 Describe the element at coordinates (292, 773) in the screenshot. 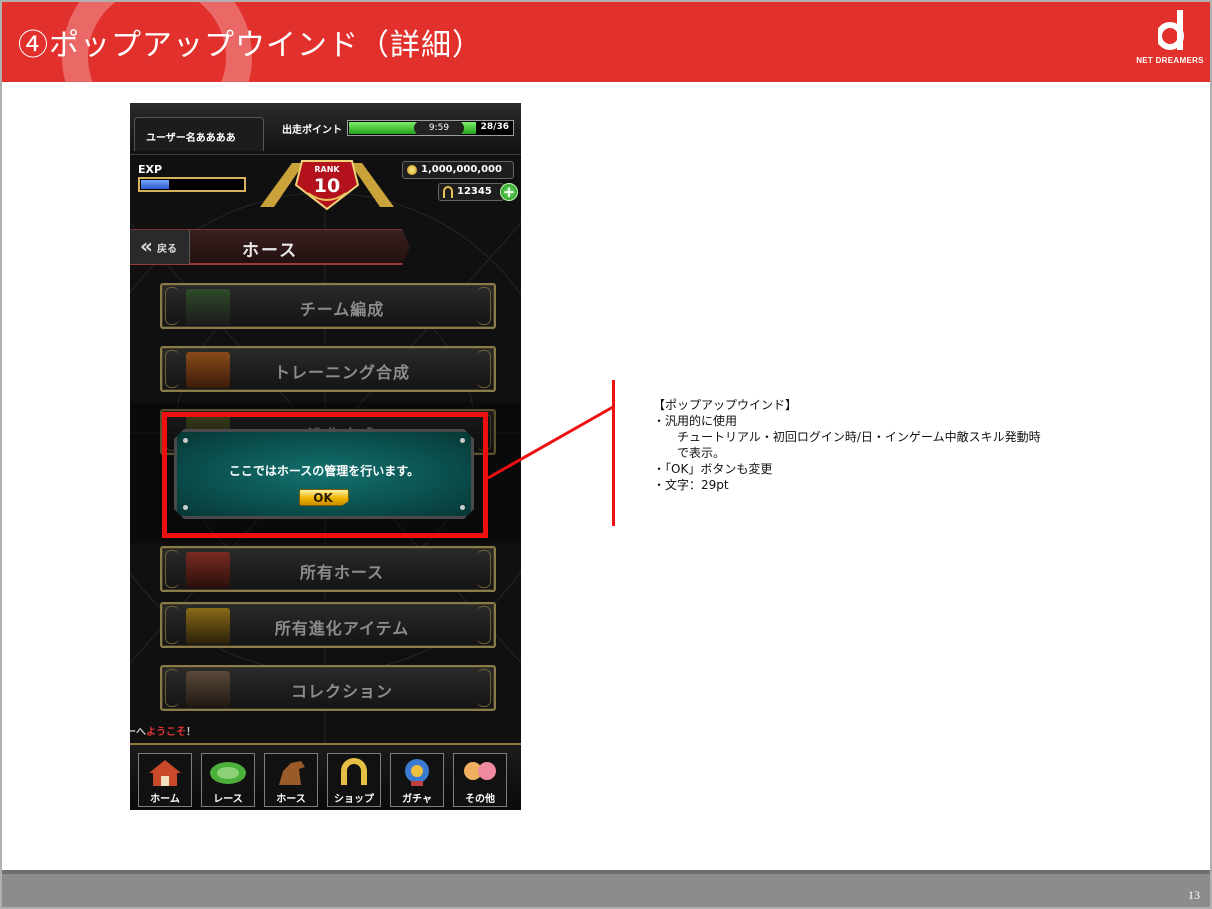

I see `horse-icon` at that location.